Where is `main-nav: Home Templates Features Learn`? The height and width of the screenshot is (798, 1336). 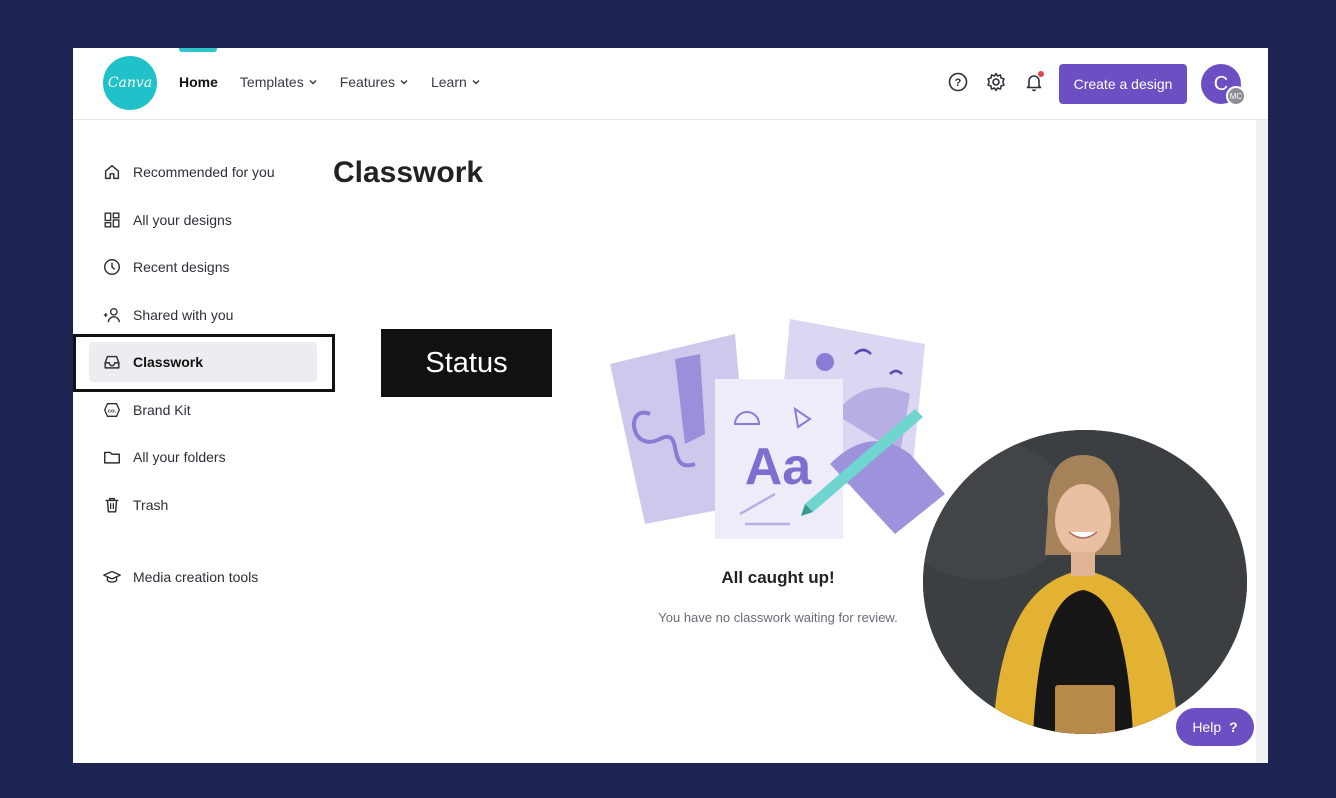 main-nav: Home Templates Features Learn is located at coordinates (330, 82).